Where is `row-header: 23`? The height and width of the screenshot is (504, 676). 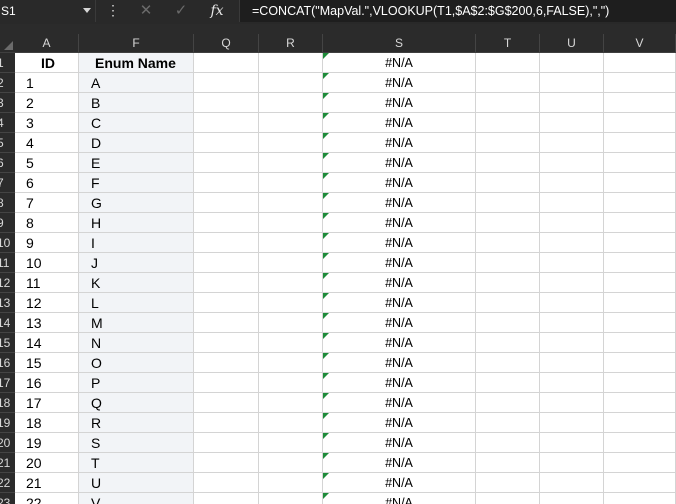
row-header: 23 is located at coordinates (7, 498).